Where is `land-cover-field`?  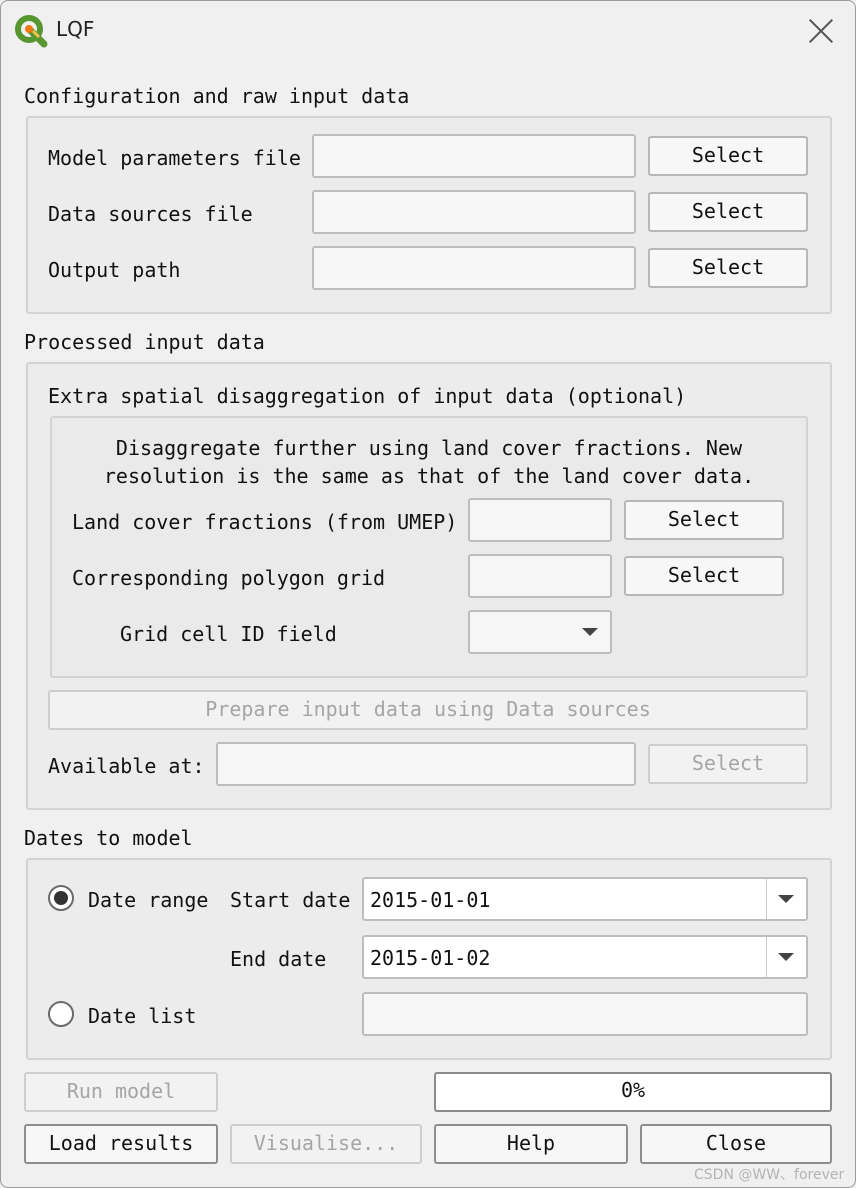 land-cover-field is located at coordinates (540, 520).